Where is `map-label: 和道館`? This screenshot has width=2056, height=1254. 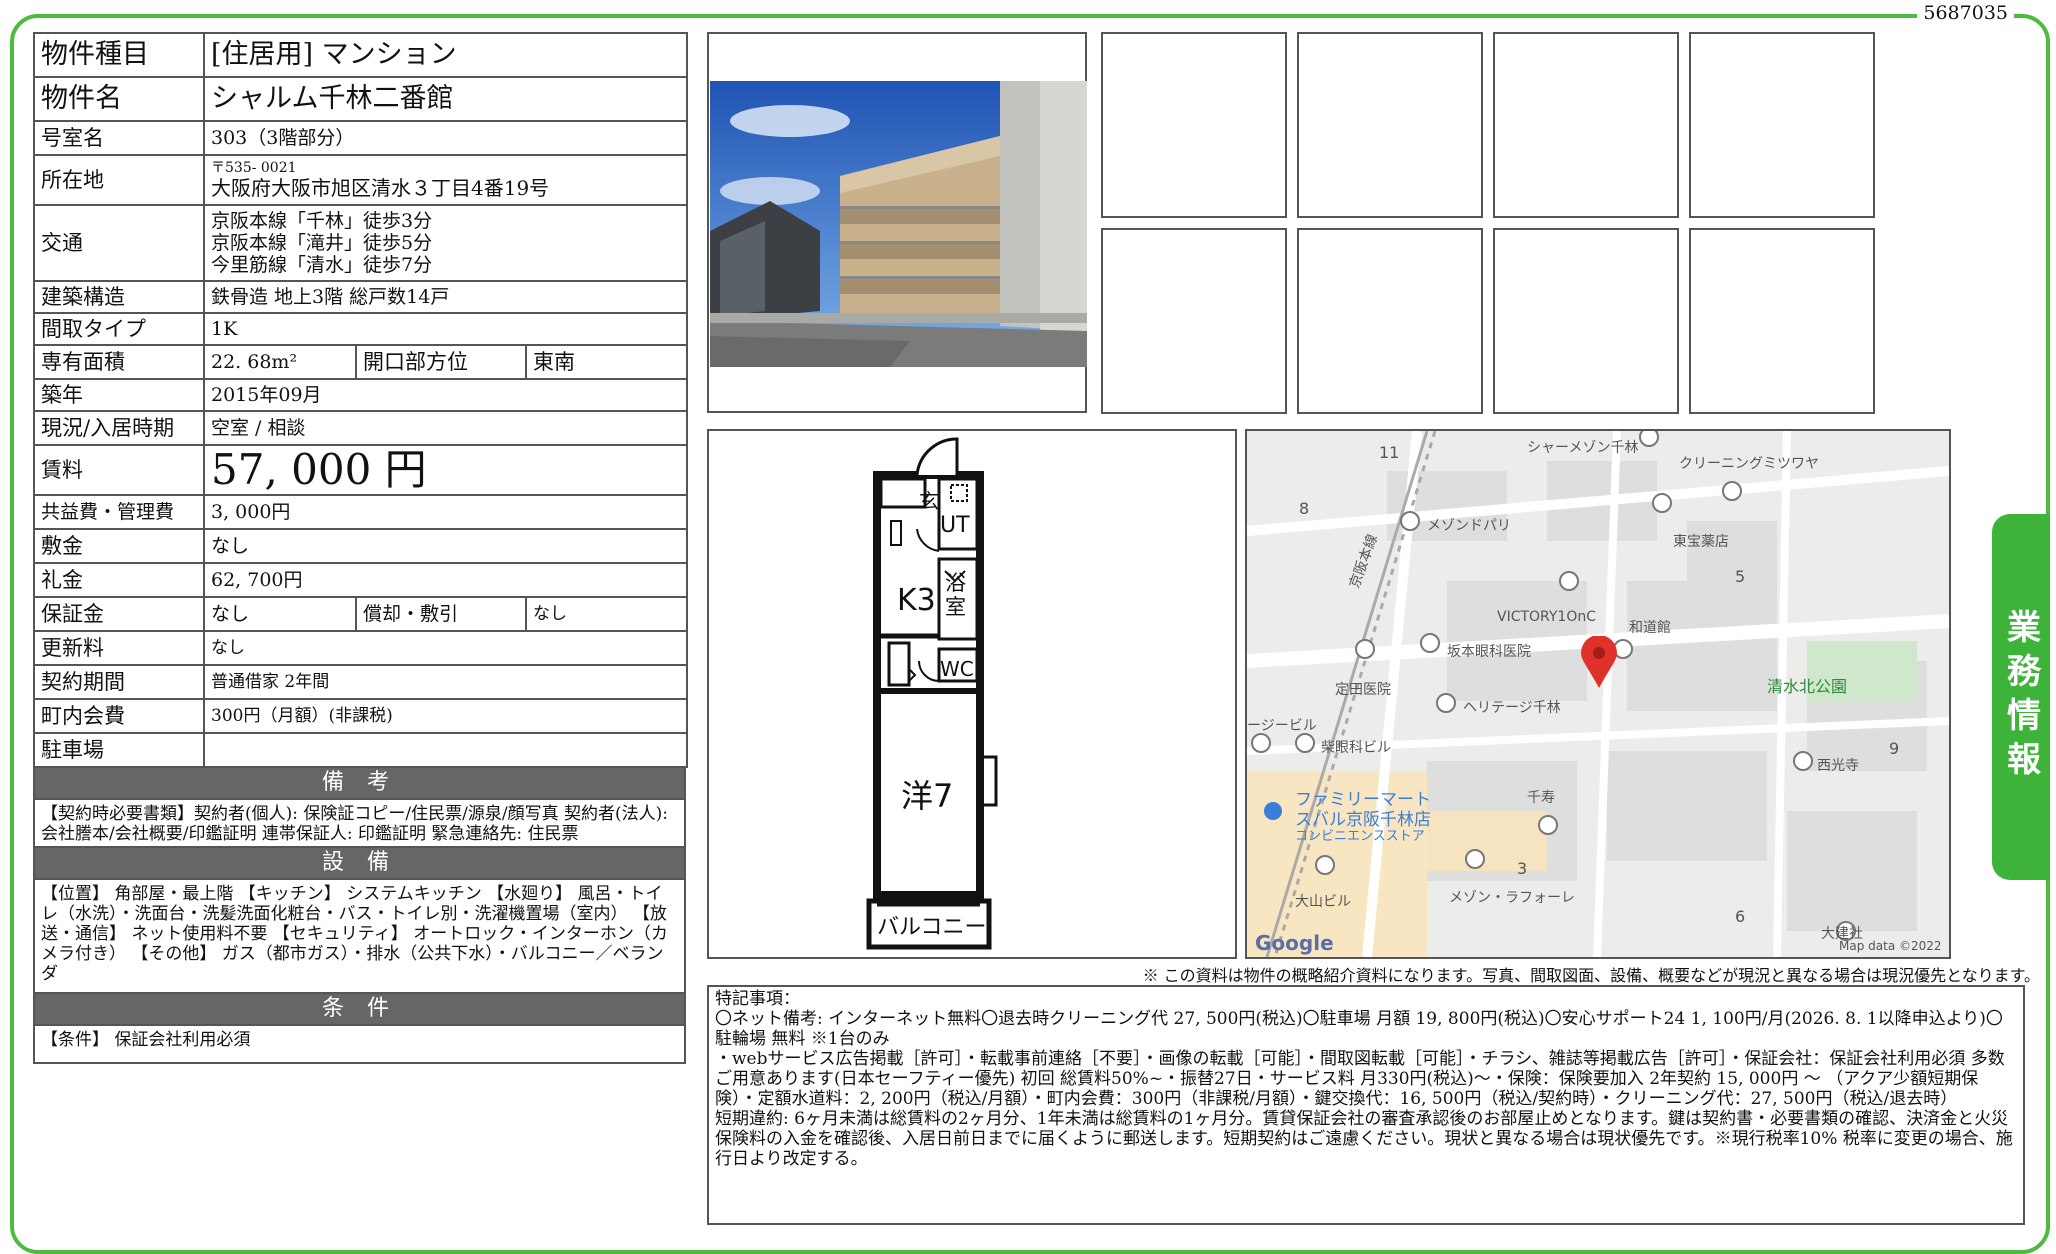 map-label: 和道館 is located at coordinates (1650, 628).